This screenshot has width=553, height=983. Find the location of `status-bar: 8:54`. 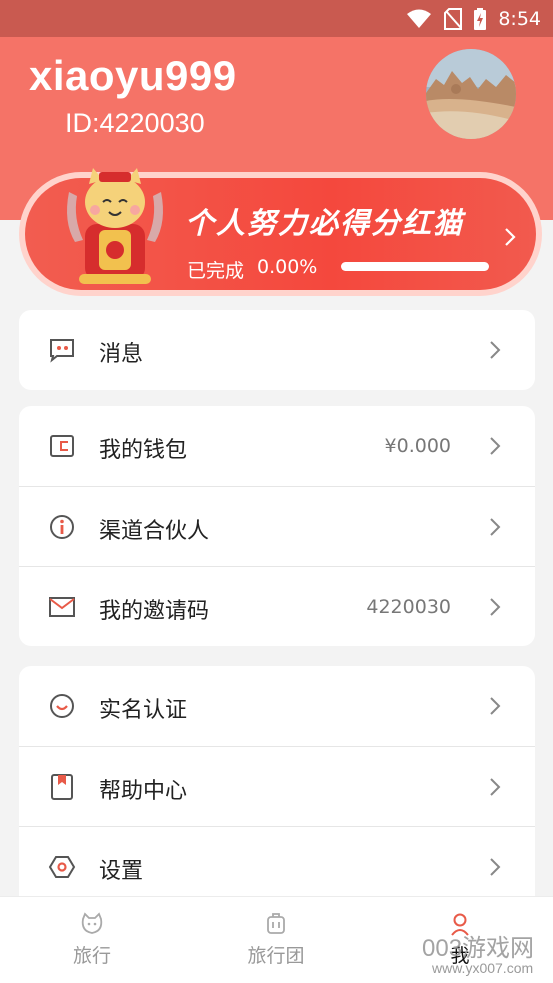

status-bar: 8:54 is located at coordinates (276, 18).